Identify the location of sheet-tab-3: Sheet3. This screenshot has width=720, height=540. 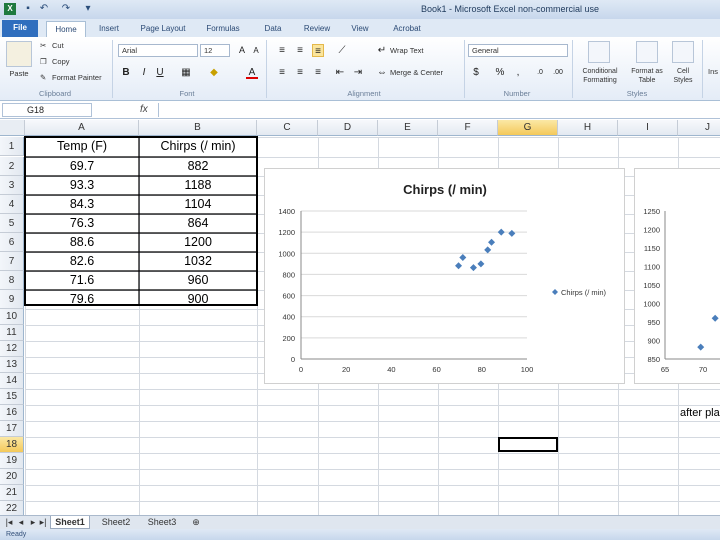
(162, 522).